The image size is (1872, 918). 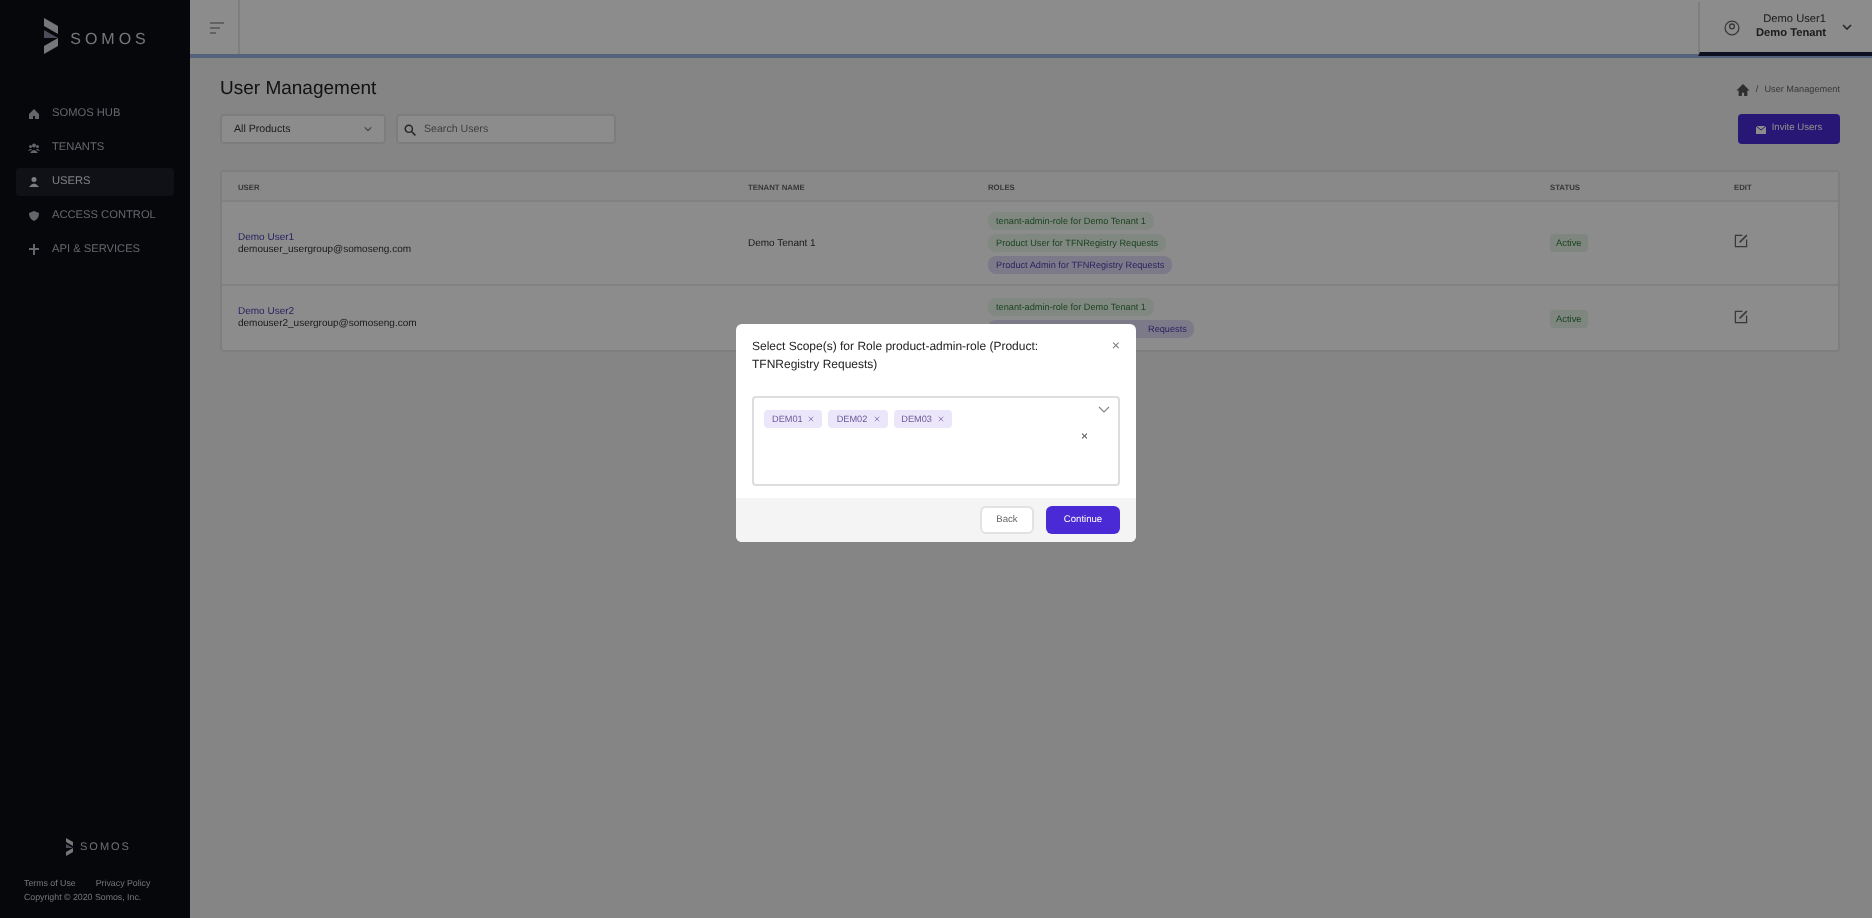 What do you see at coordinates (1731, 27) in the screenshot?
I see `user-icon` at bounding box center [1731, 27].